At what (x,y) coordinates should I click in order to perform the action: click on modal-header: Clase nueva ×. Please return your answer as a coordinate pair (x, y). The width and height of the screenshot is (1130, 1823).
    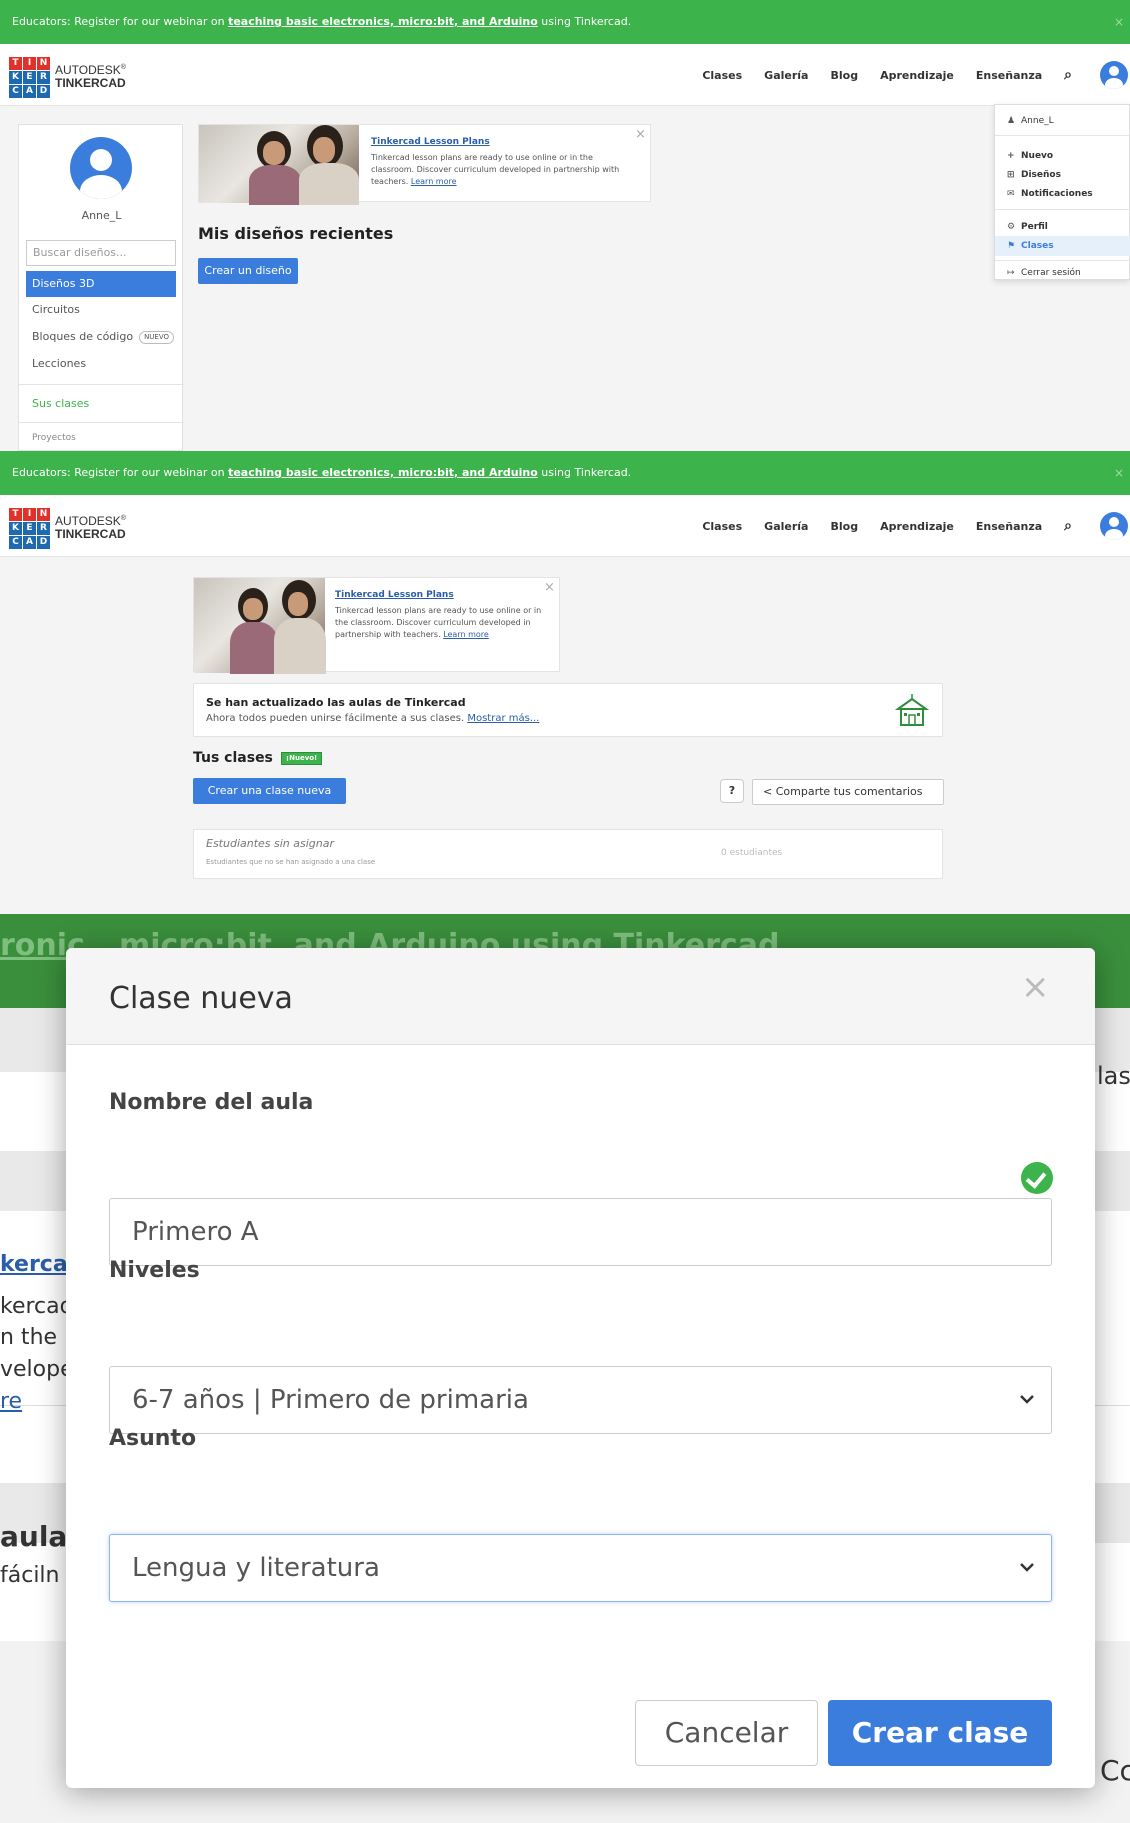
    Looking at the image, I should click on (580, 996).